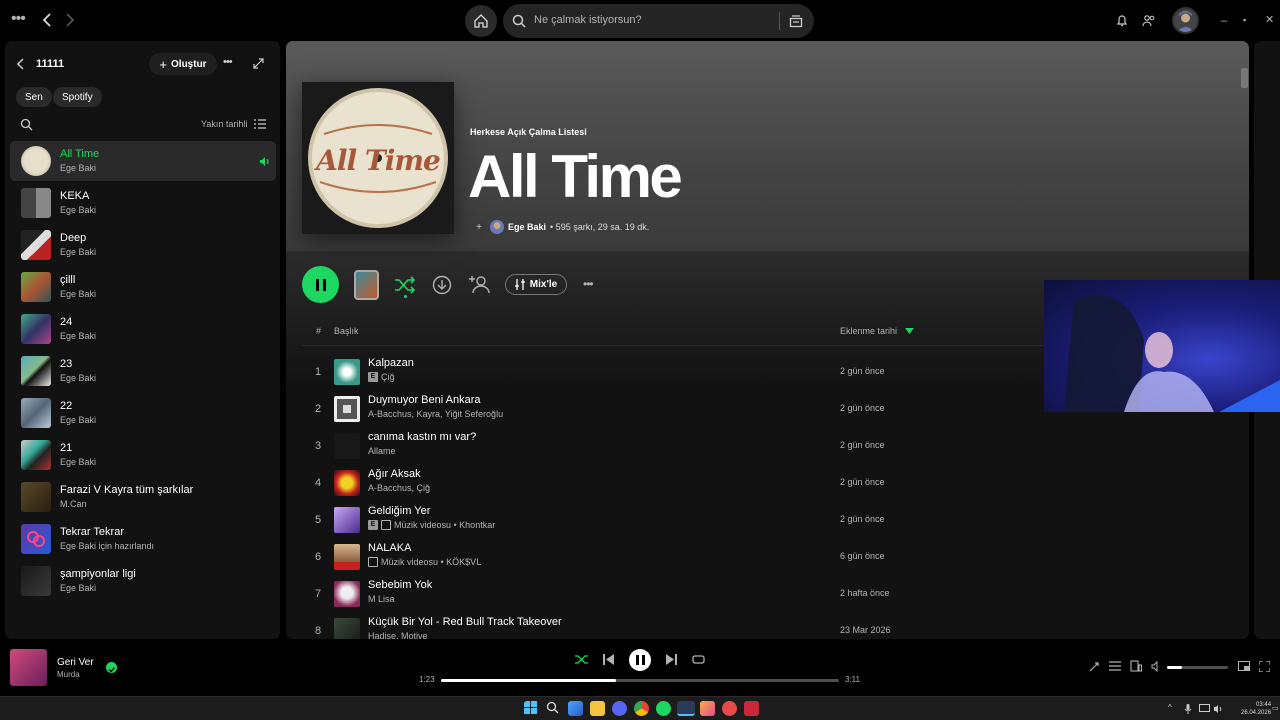 This screenshot has width=1280, height=720. Describe the element at coordinates (400, 585) in the screenshot. I see `track-title: Sebebim Yok` at that location.